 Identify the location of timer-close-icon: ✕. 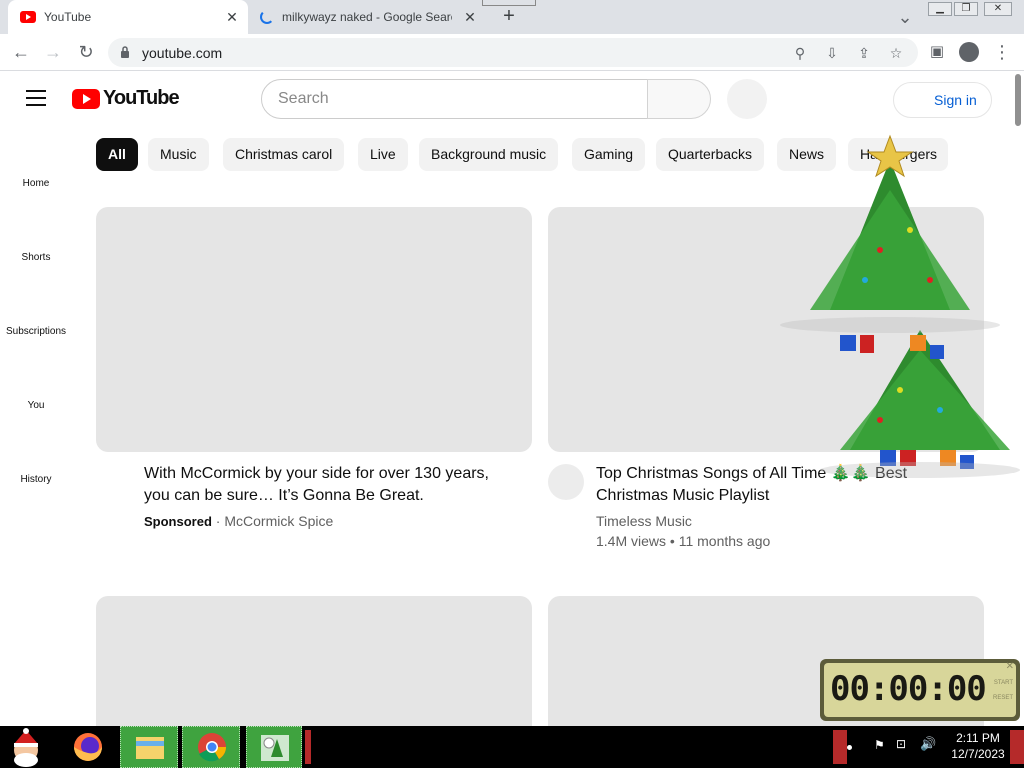
(1010, 666).